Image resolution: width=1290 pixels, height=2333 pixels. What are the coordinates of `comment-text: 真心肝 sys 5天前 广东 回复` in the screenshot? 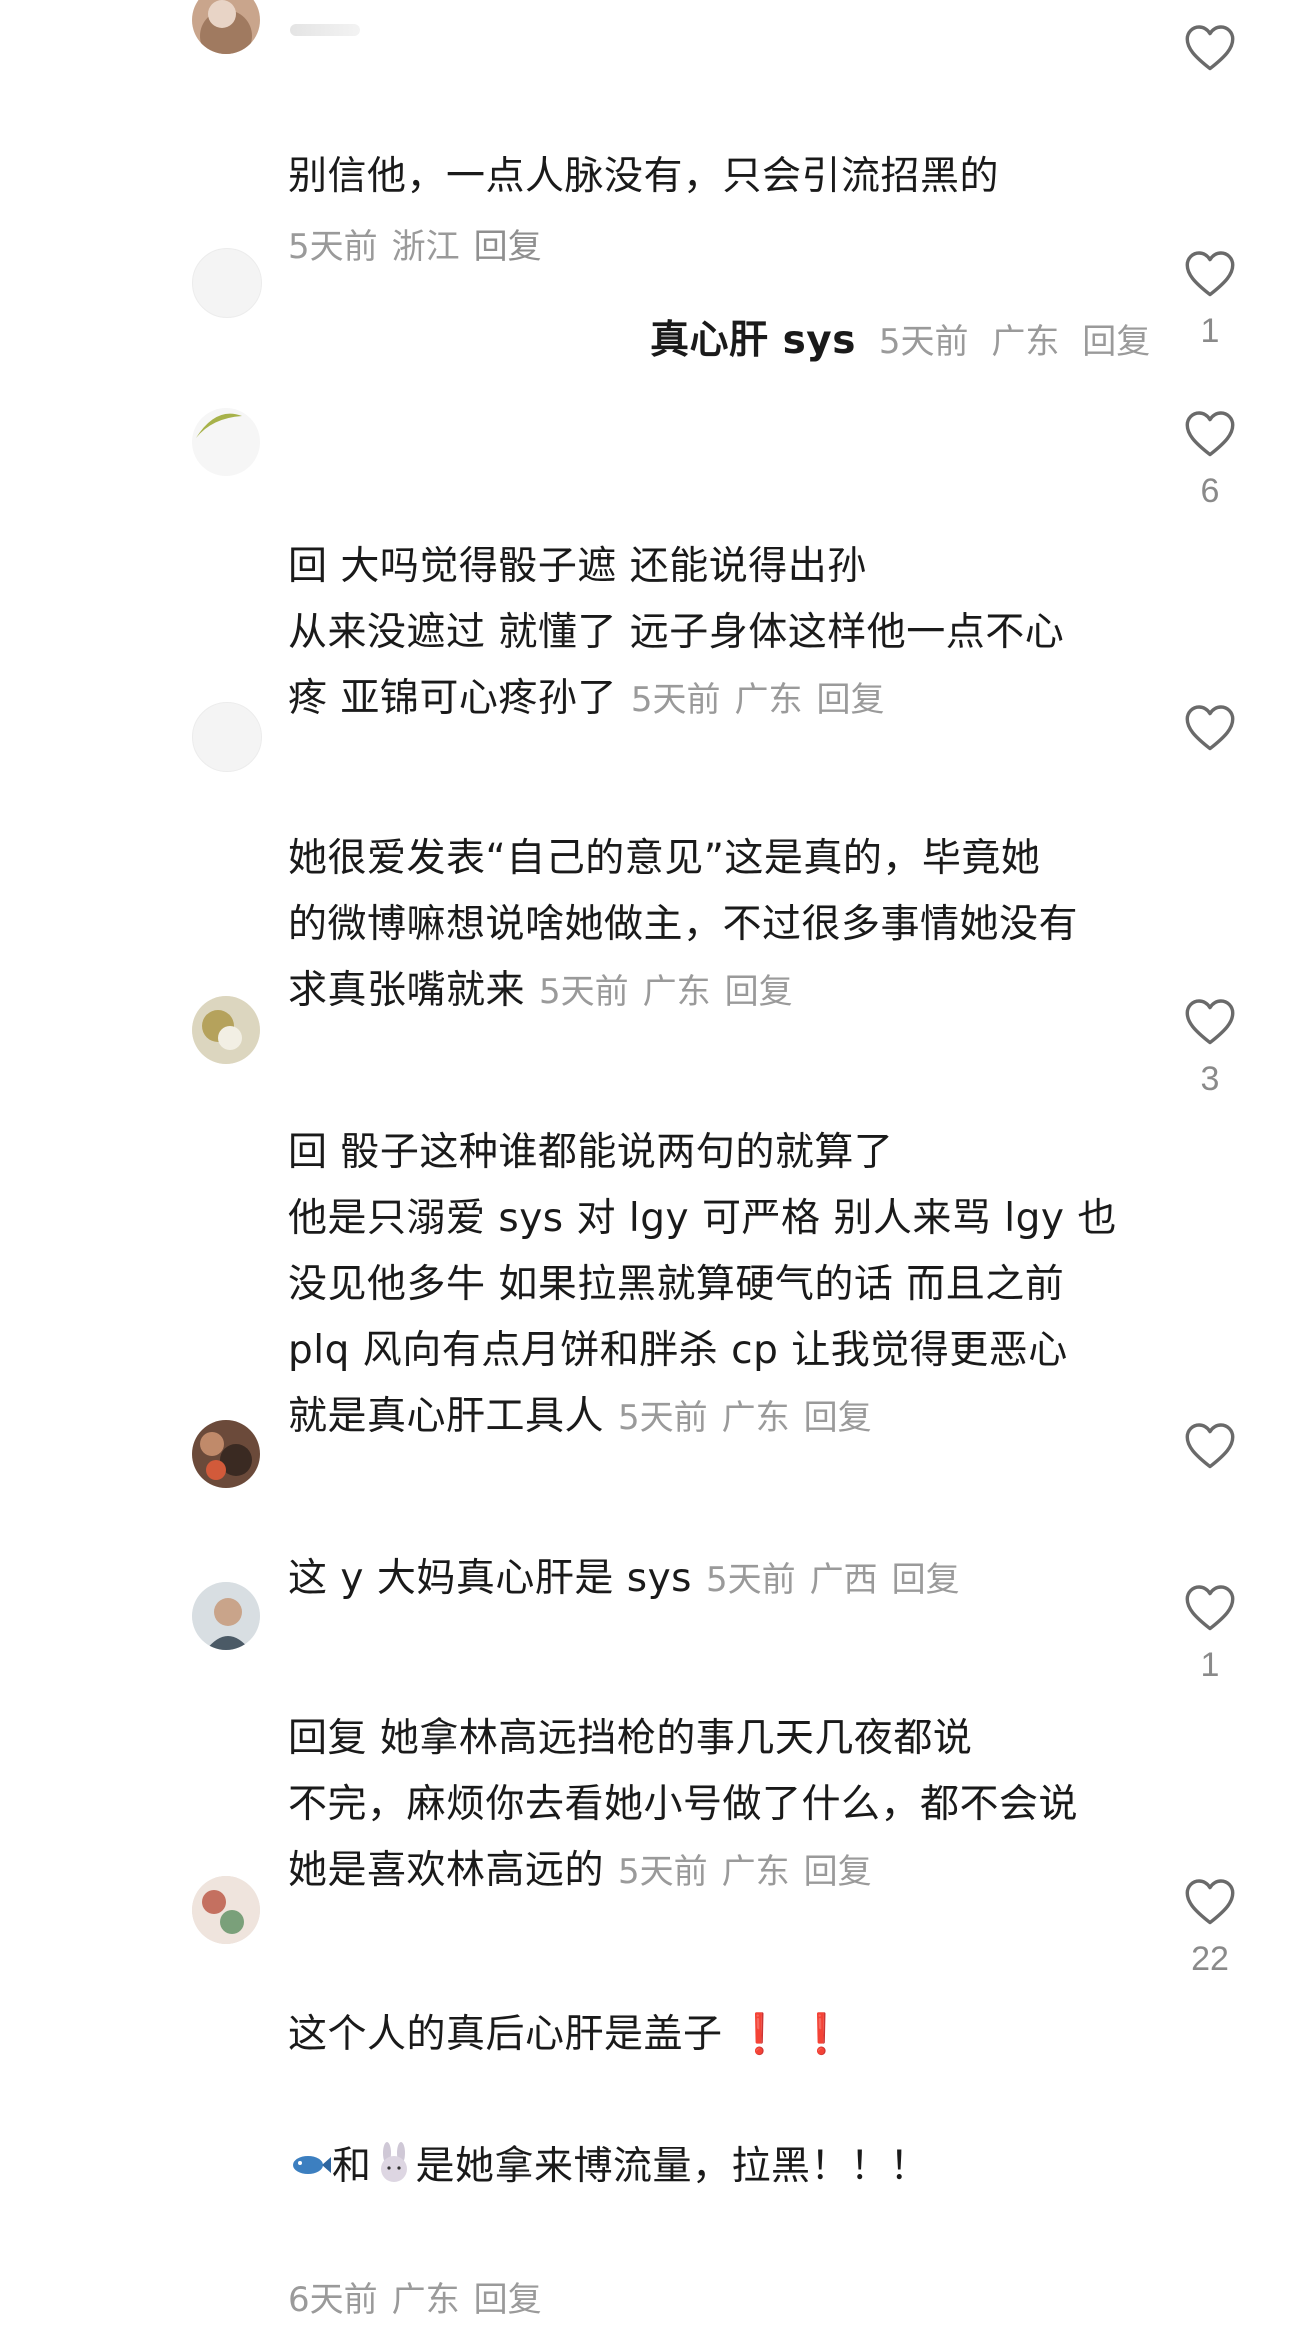 It's located at (900, 340).